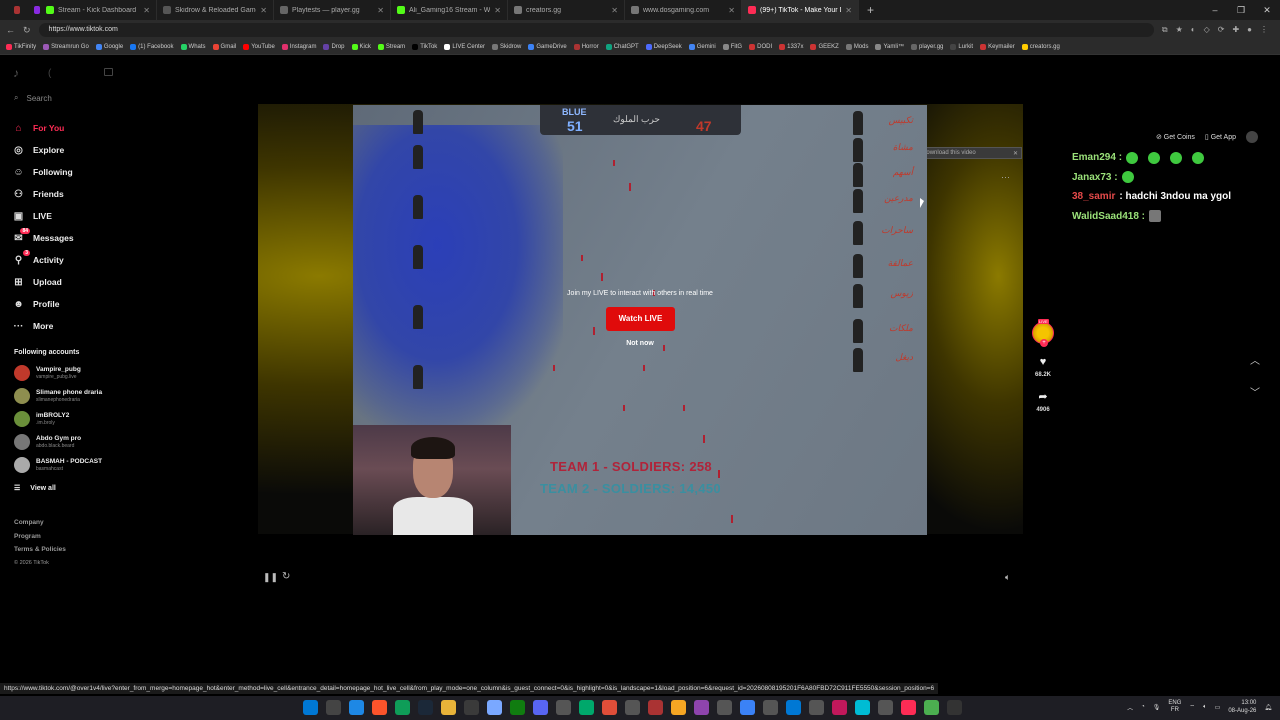 The width and height of the screenshot is (1280, 720). What do you see at coordinates (566, 10) in the screenshot?
I see `browser-tab: creators.gg ✕` at bounding box center [566, 10].